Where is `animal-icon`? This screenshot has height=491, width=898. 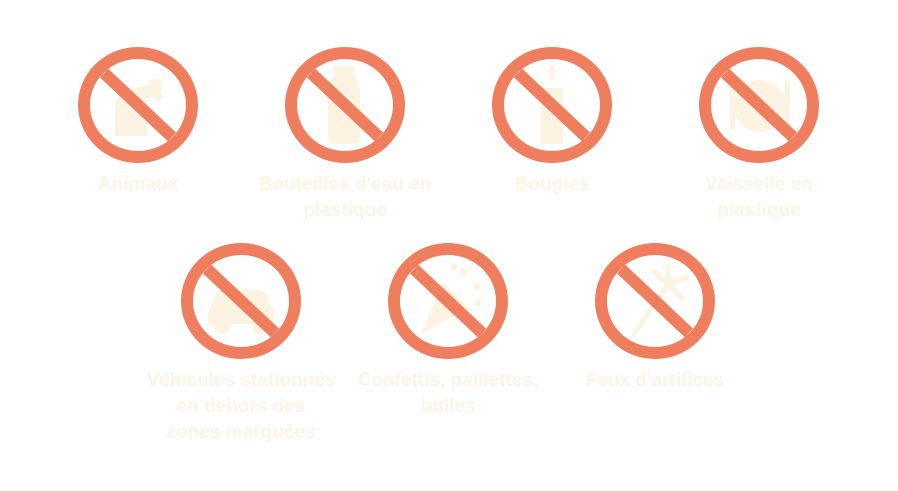 animal-icon is located at coordinates (138, 105).